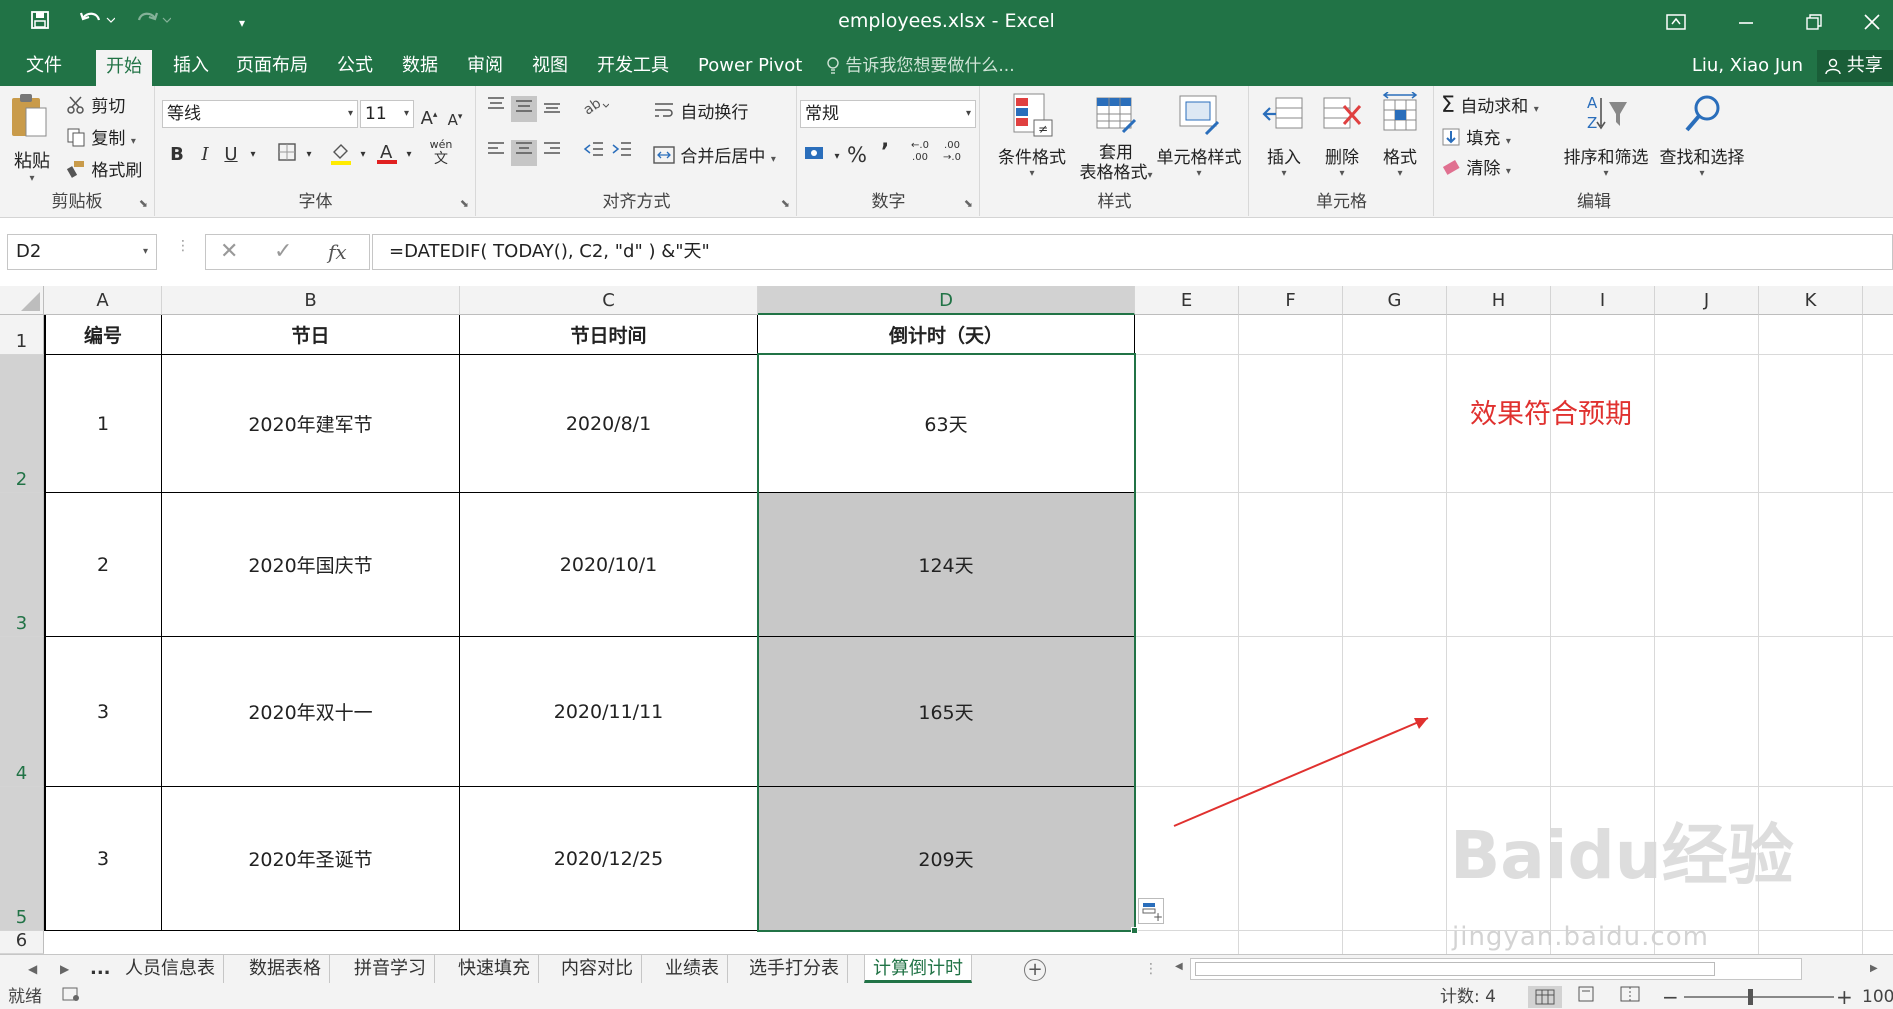  Describe the element at coordinates (1759, 997) in the screenshot. I see `zoom-slider` at that location.